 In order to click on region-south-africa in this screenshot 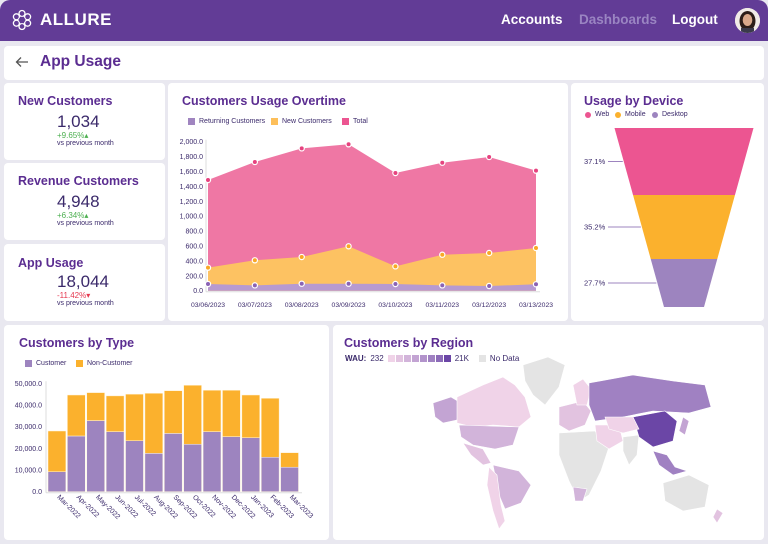, I will do `click(580, 494)`.